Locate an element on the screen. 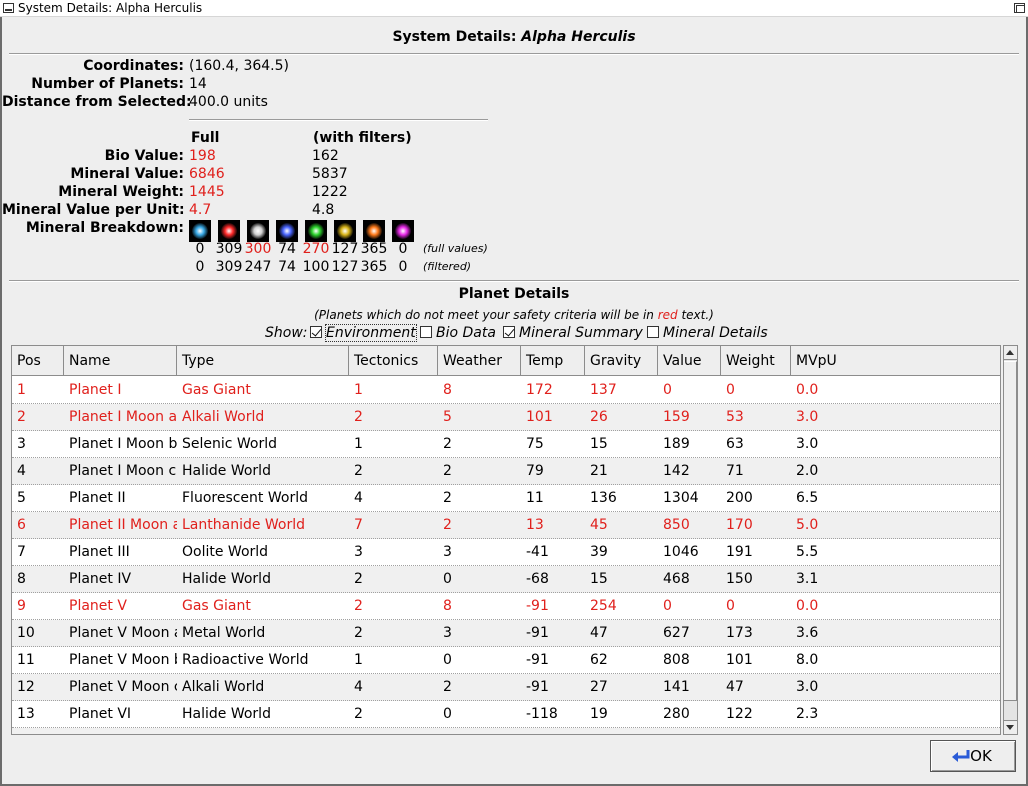 This screenshot has width=1028, height=786. cell-tectonics: 4 is located at coordinates (358, 498).